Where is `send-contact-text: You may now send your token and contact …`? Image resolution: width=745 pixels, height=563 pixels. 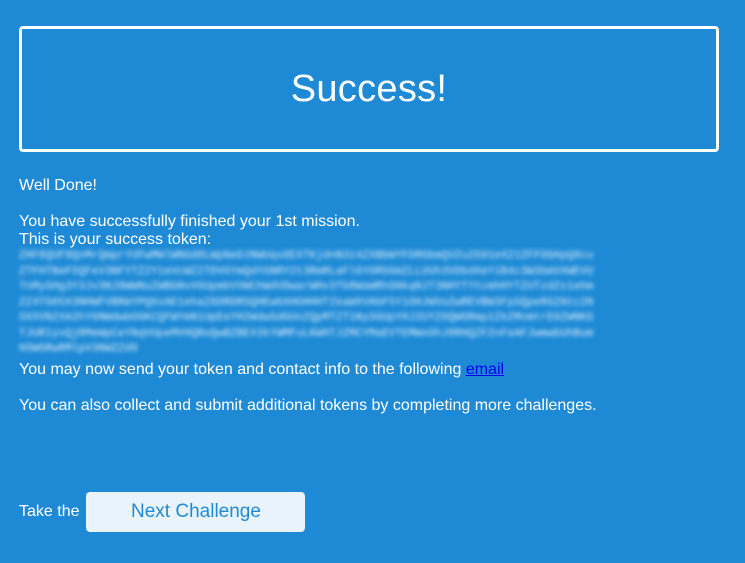
send-contact-text: You may now send your token and contact … is located at coordinates (242, 369).